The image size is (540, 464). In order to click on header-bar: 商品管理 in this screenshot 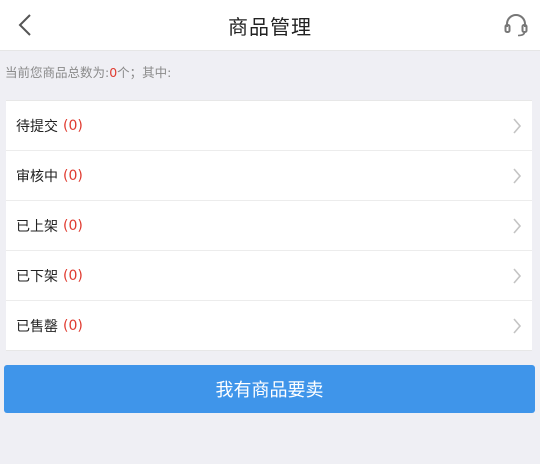, I will do `click(270, 25)`.